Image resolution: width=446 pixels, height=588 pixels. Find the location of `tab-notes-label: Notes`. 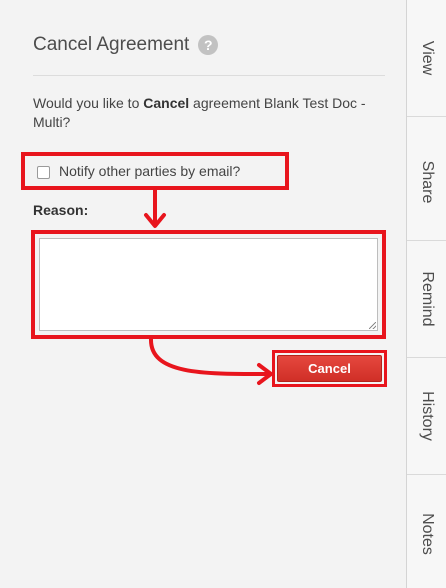

tab-notes-label: Notes is located at coordinates (427, 533).